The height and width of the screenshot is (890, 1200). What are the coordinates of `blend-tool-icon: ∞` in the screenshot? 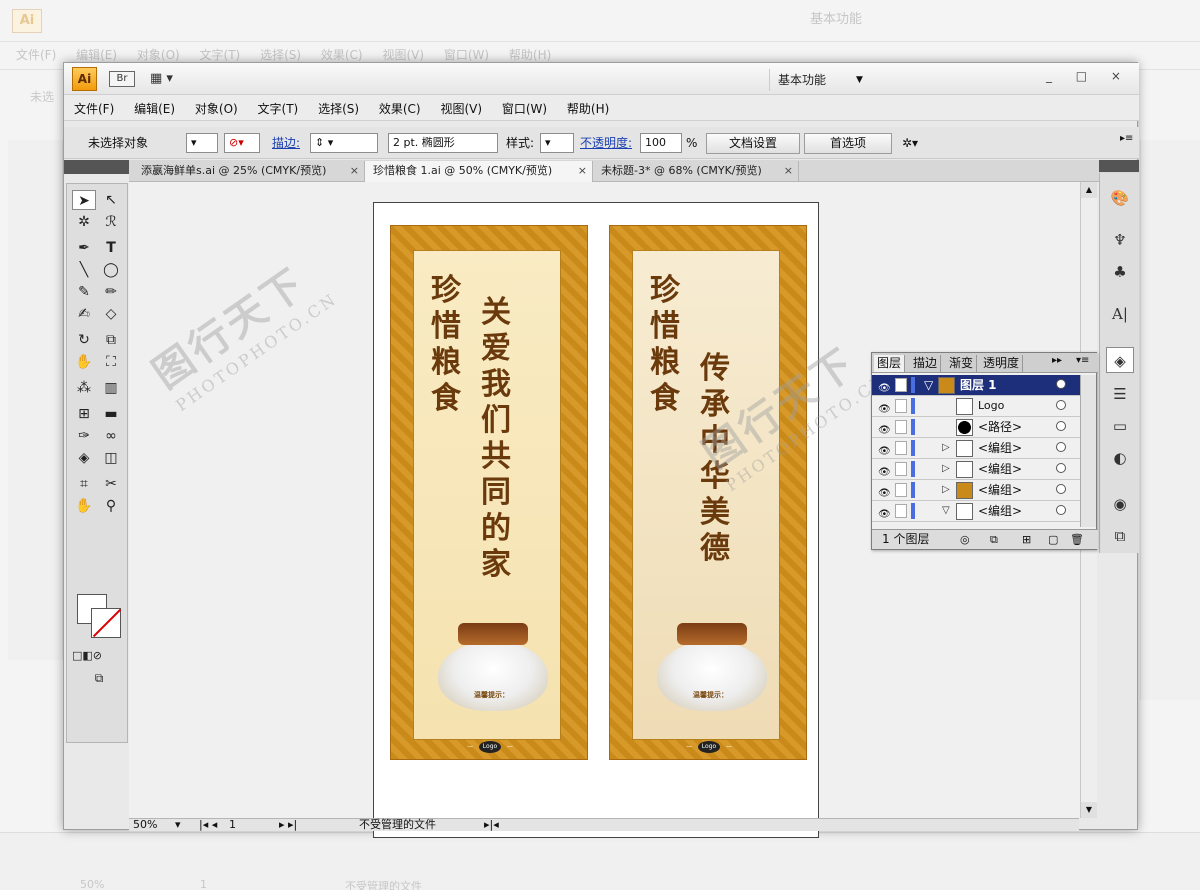 It's located at (111, 436).